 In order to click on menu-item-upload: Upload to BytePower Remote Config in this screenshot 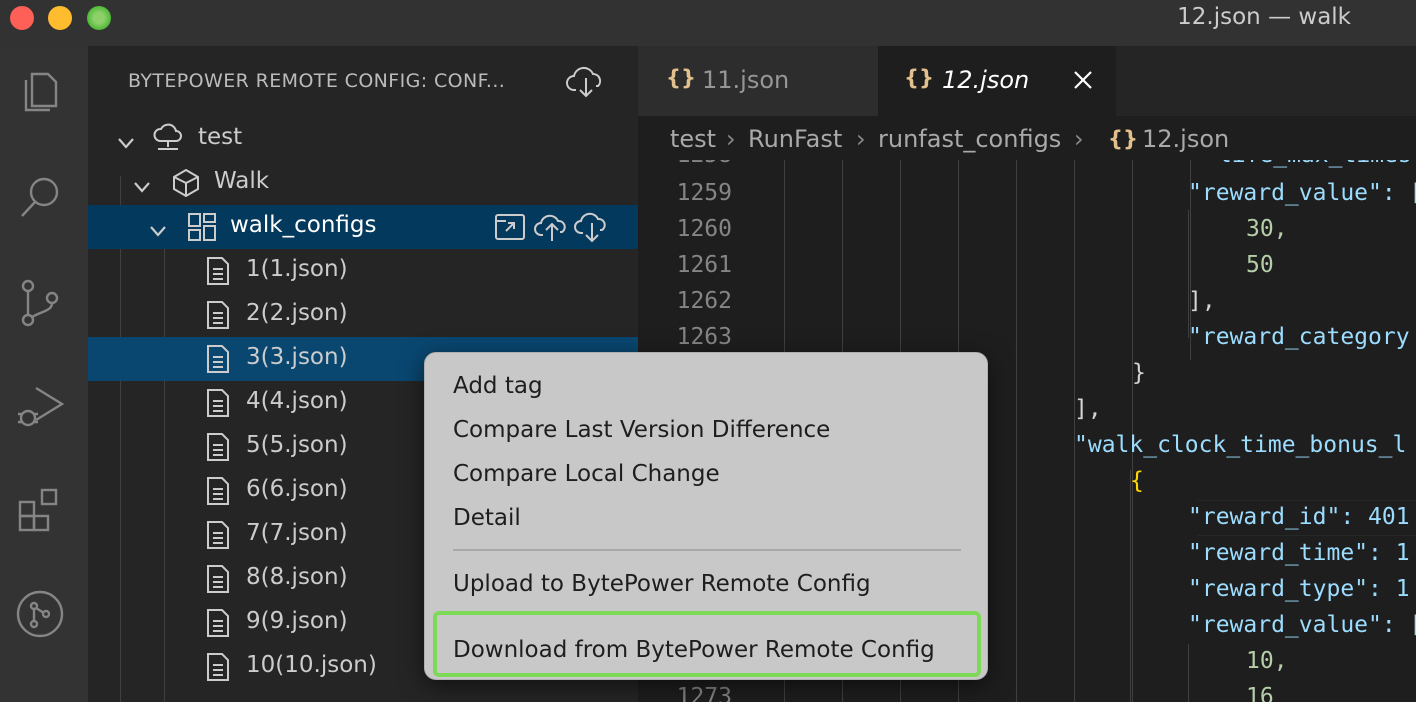, I will do `click(662, 584)`.